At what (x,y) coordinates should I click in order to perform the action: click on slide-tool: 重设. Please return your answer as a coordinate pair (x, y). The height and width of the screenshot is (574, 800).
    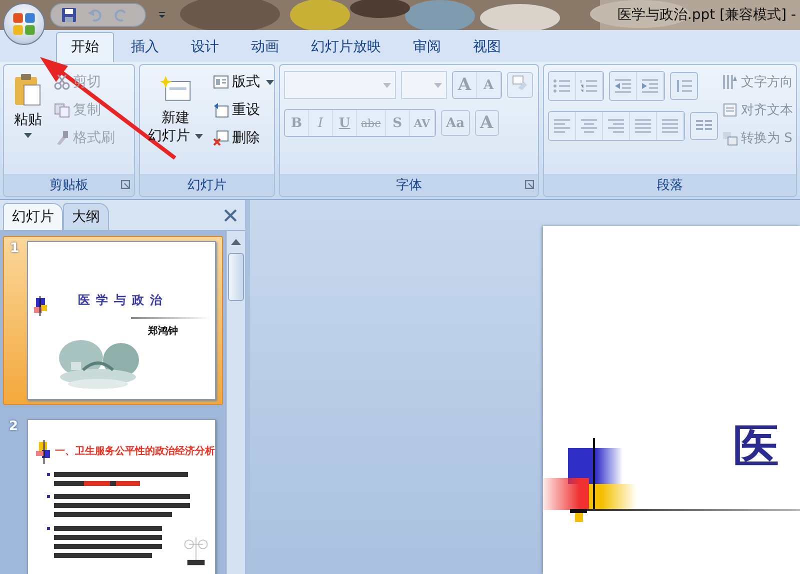
    Looking at the image, I should click on (242, 110).